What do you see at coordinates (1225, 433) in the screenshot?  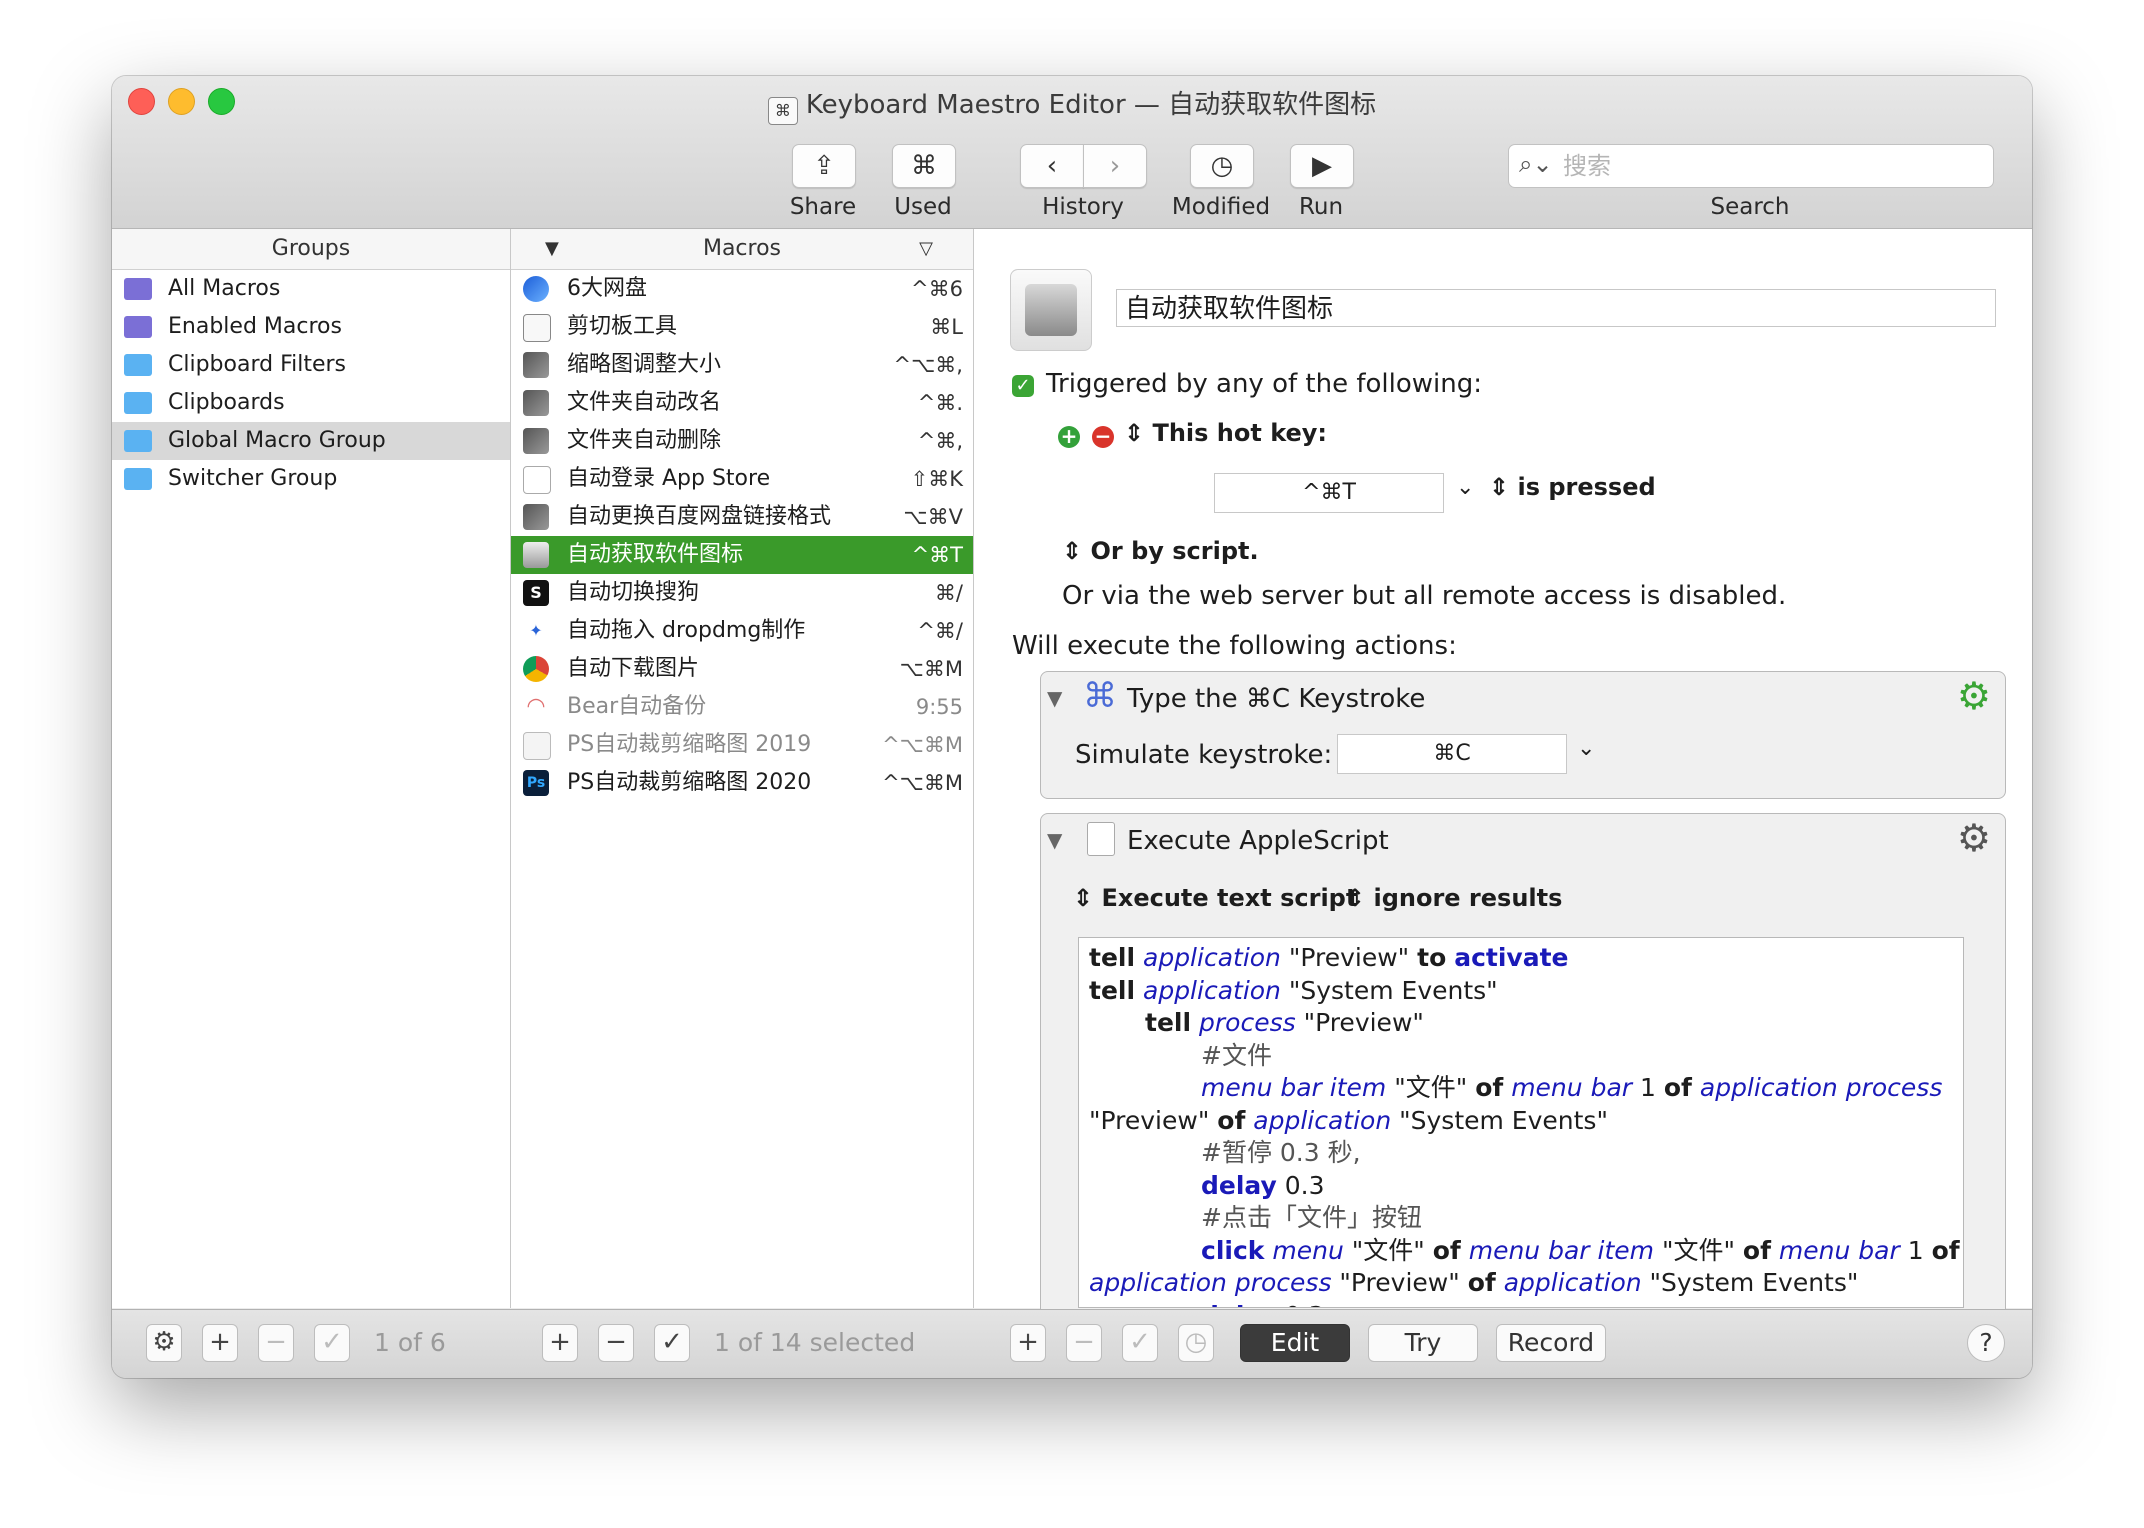 I see `trigger-type-popup: ⇕ This hot key:` at bounding box center [1225, 433].